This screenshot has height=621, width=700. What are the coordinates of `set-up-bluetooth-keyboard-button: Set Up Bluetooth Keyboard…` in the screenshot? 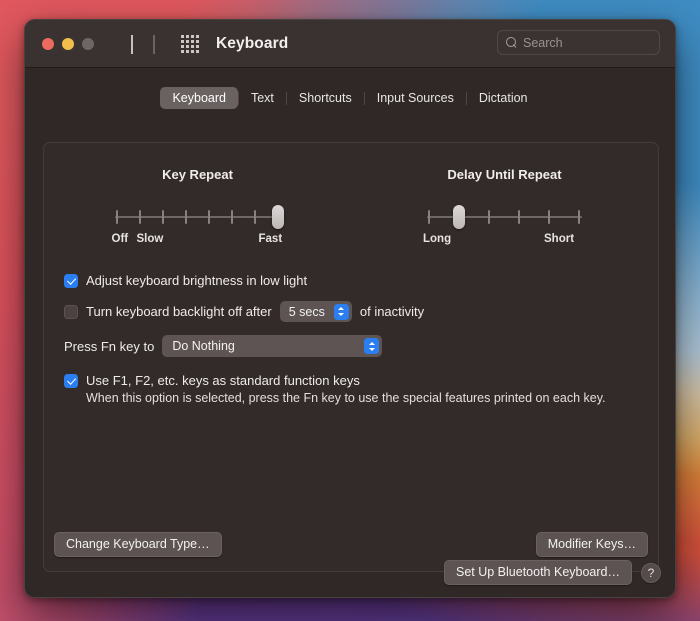 It's located at (538, 572).